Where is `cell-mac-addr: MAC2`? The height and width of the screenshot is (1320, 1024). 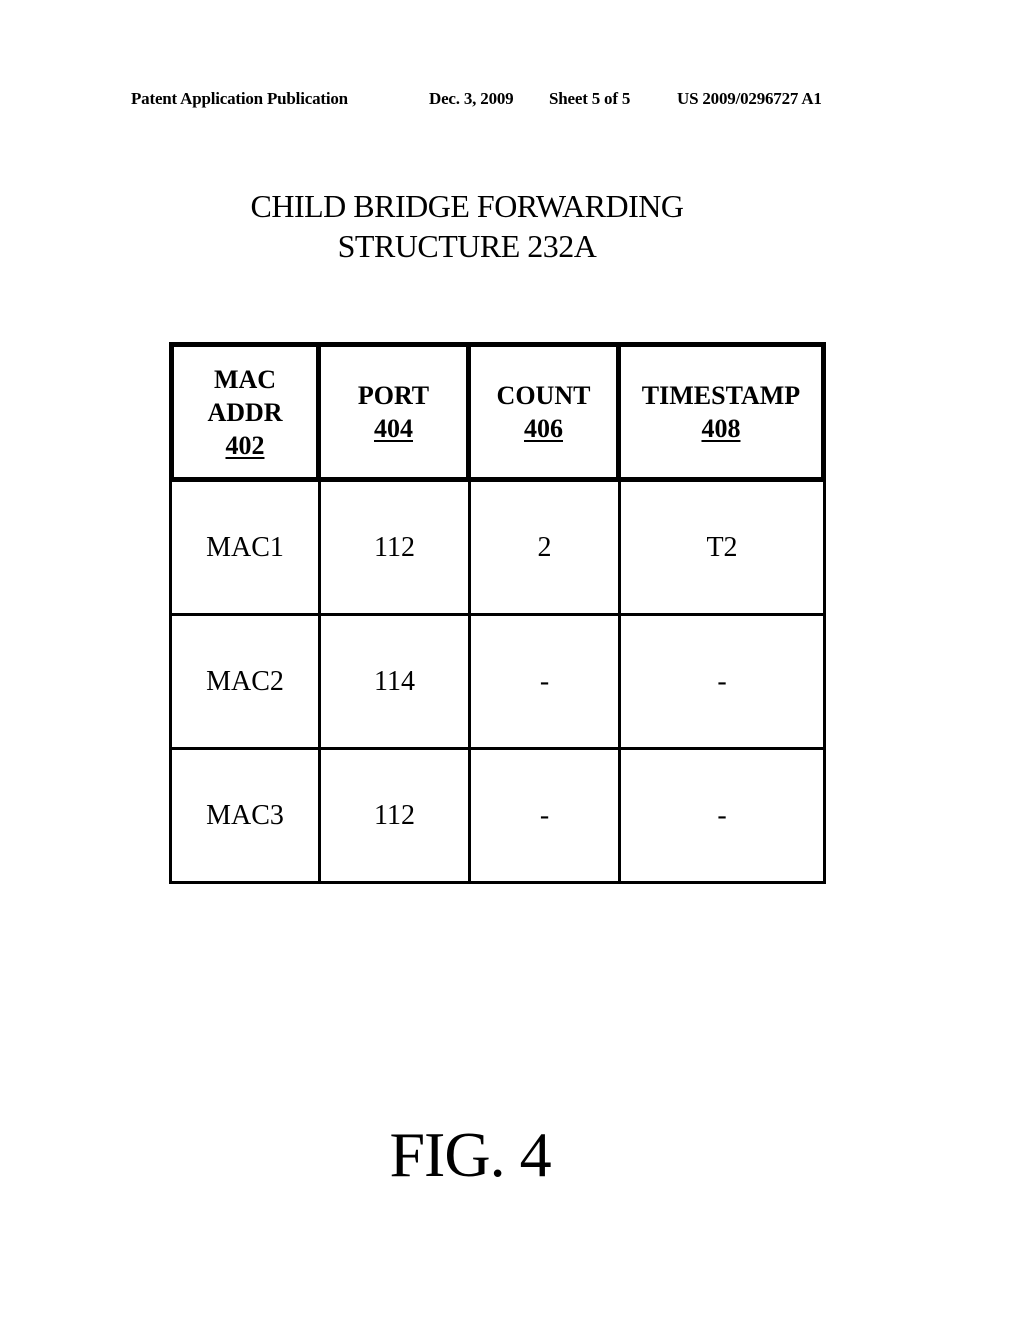 cell-mac-addr: MAC2 is located at coordinates (245, 683).